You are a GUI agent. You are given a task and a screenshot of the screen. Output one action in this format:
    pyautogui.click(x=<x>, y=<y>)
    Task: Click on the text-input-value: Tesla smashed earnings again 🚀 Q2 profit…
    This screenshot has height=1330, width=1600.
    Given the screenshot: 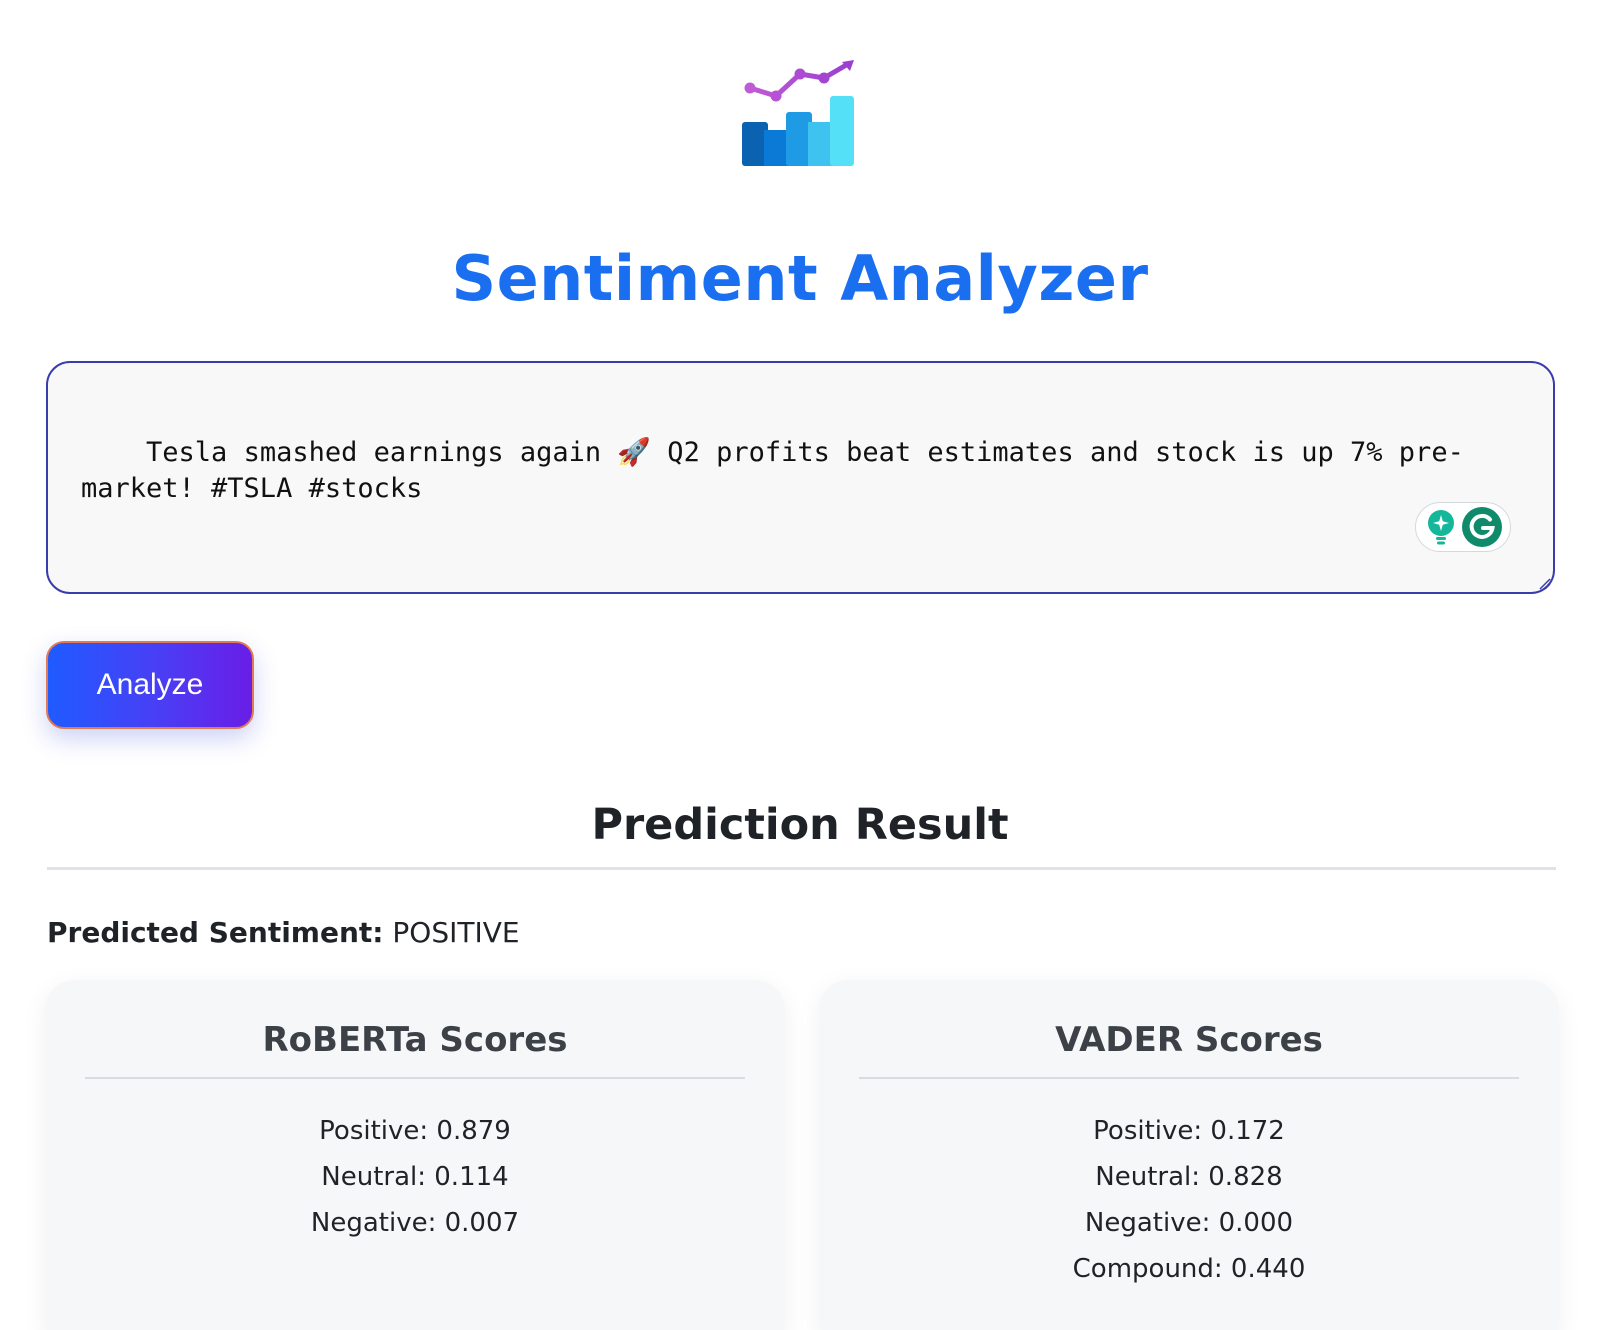 What is the action you would take?
    pyautogui.click(x=772, y=470)
    